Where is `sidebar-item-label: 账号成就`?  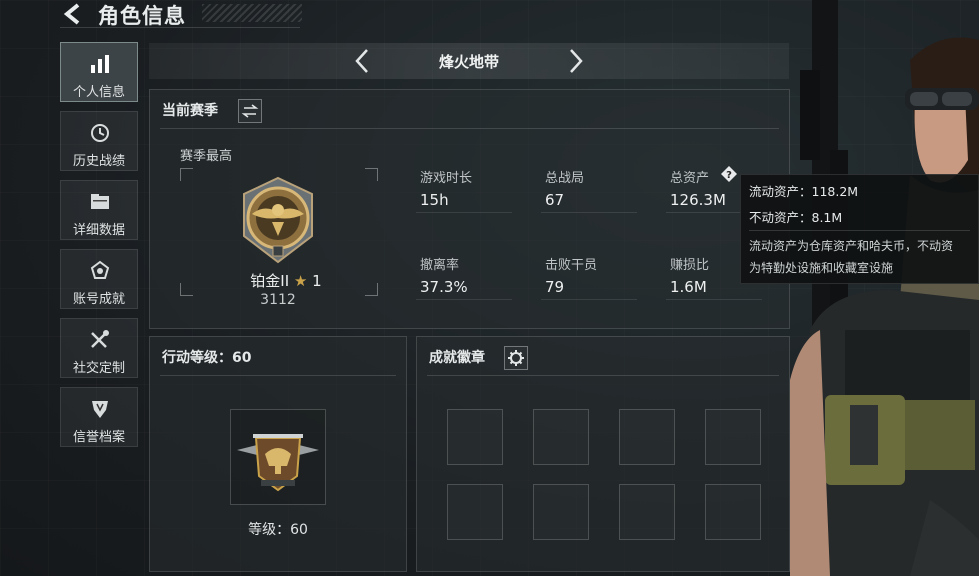 sidebar-item-label: 账号成就 is located at coordinates (98, 299).